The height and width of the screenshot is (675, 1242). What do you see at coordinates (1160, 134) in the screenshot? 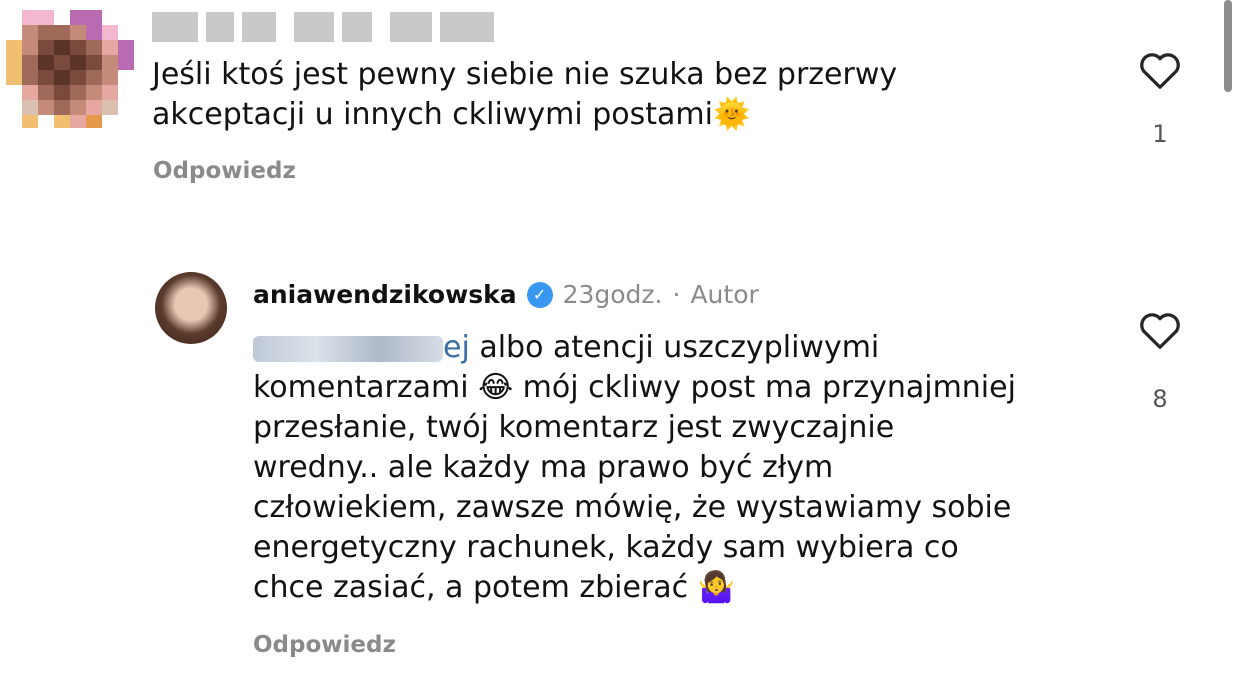
I see `like-count: 1` at bounding box center [1160, 134].